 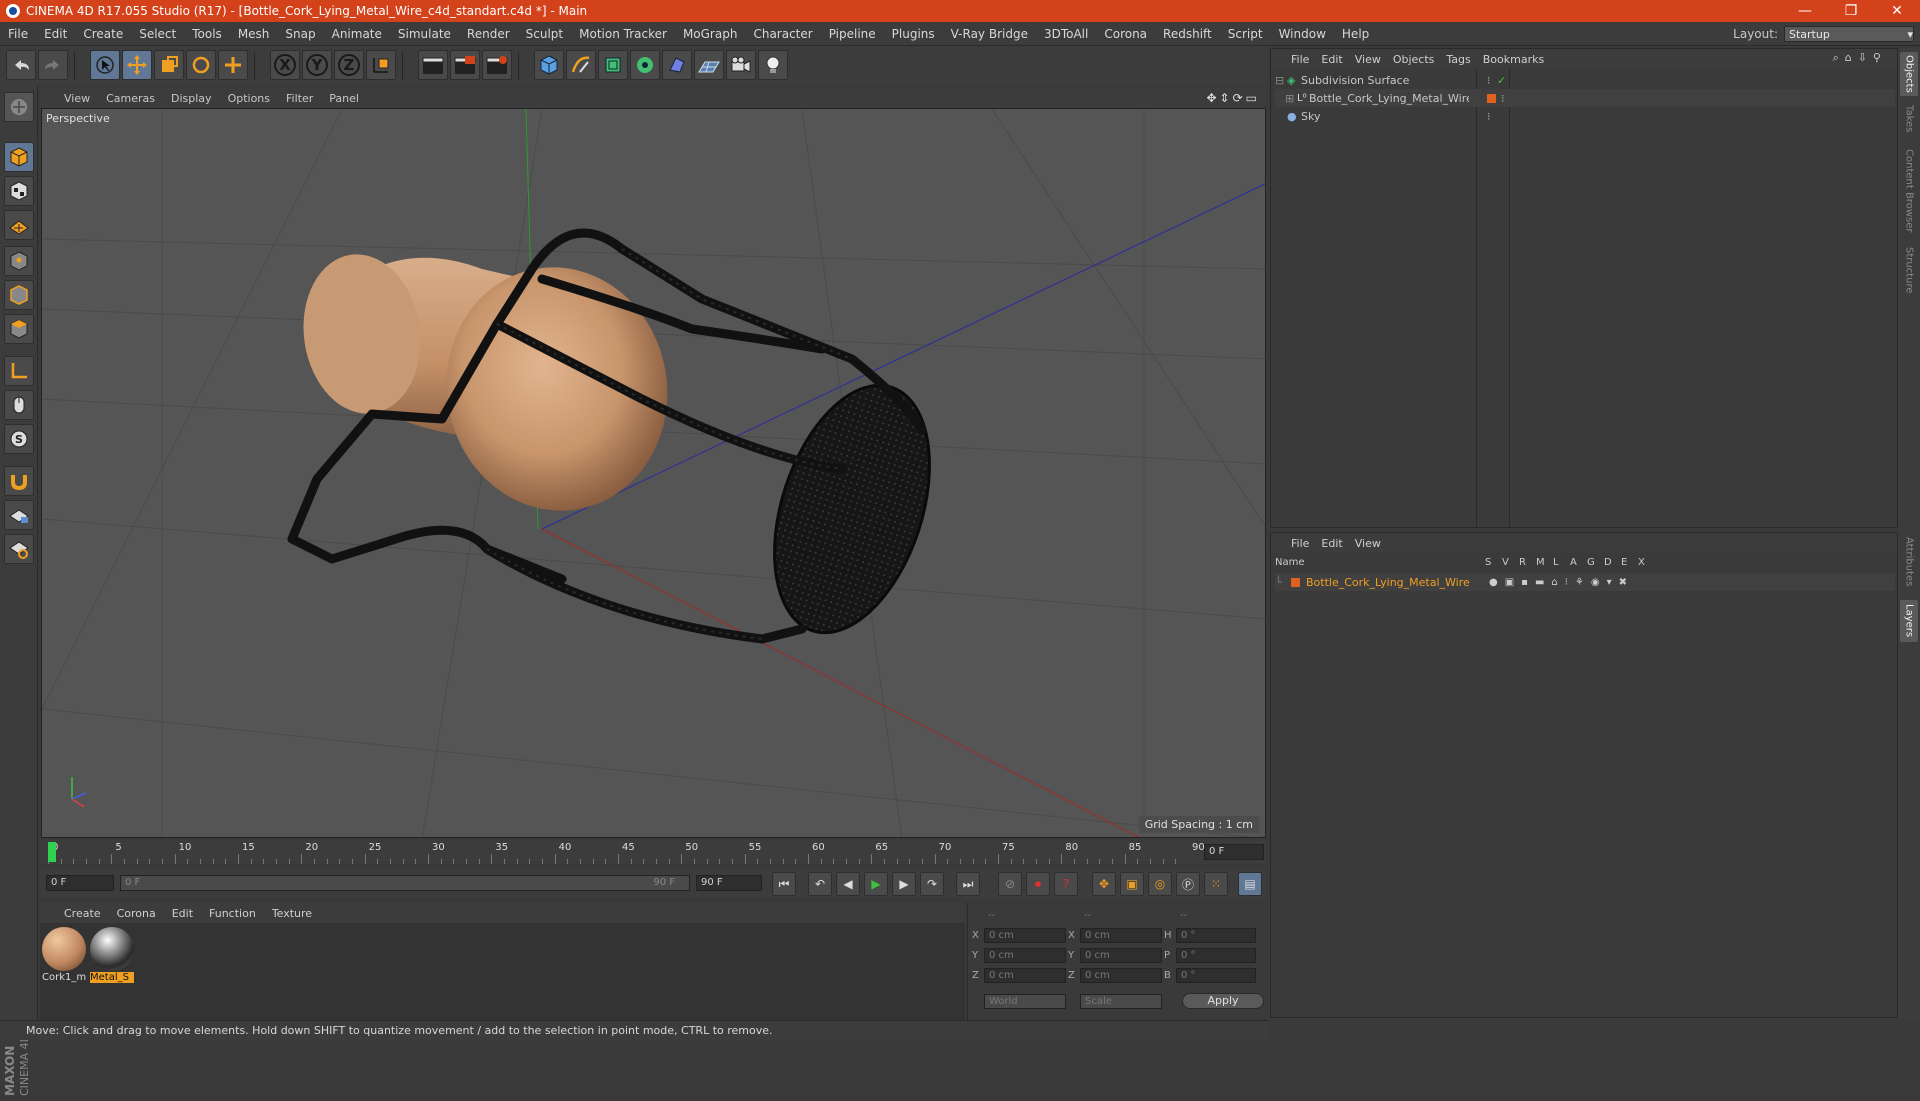 I want to click on menu-3dtoall: 3DToAll, so click(x=1066, y=34).